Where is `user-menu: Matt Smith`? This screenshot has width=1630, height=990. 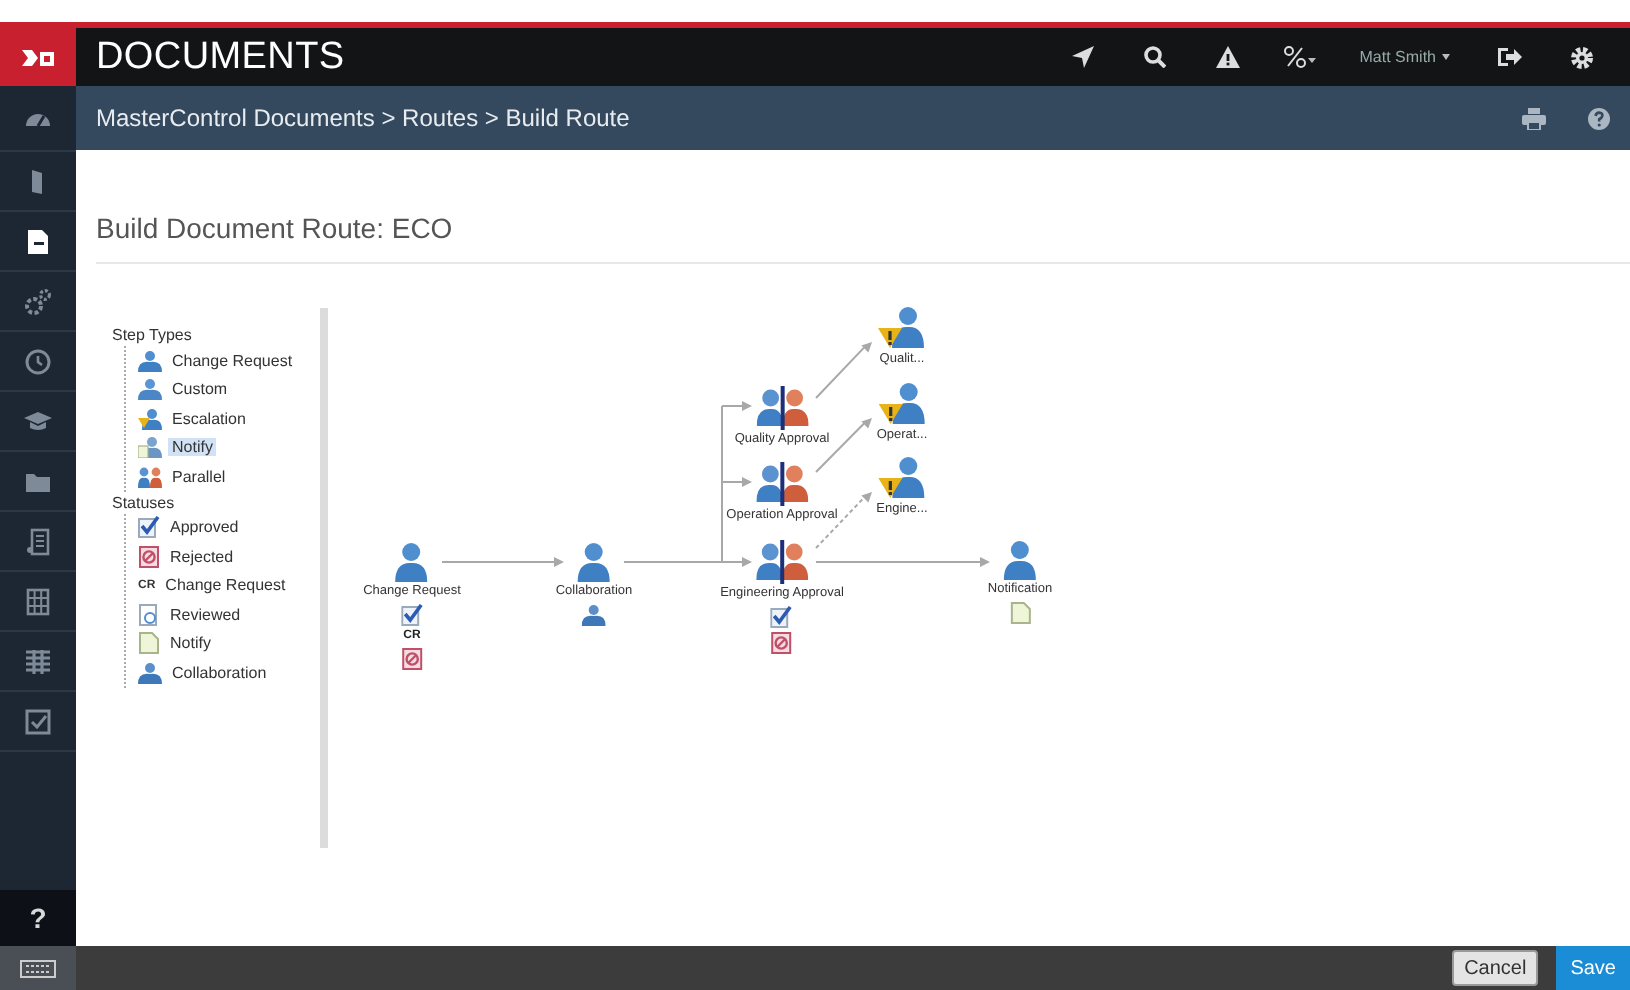 user-menu: Matt Smith is located at coordinates (1404, 57).